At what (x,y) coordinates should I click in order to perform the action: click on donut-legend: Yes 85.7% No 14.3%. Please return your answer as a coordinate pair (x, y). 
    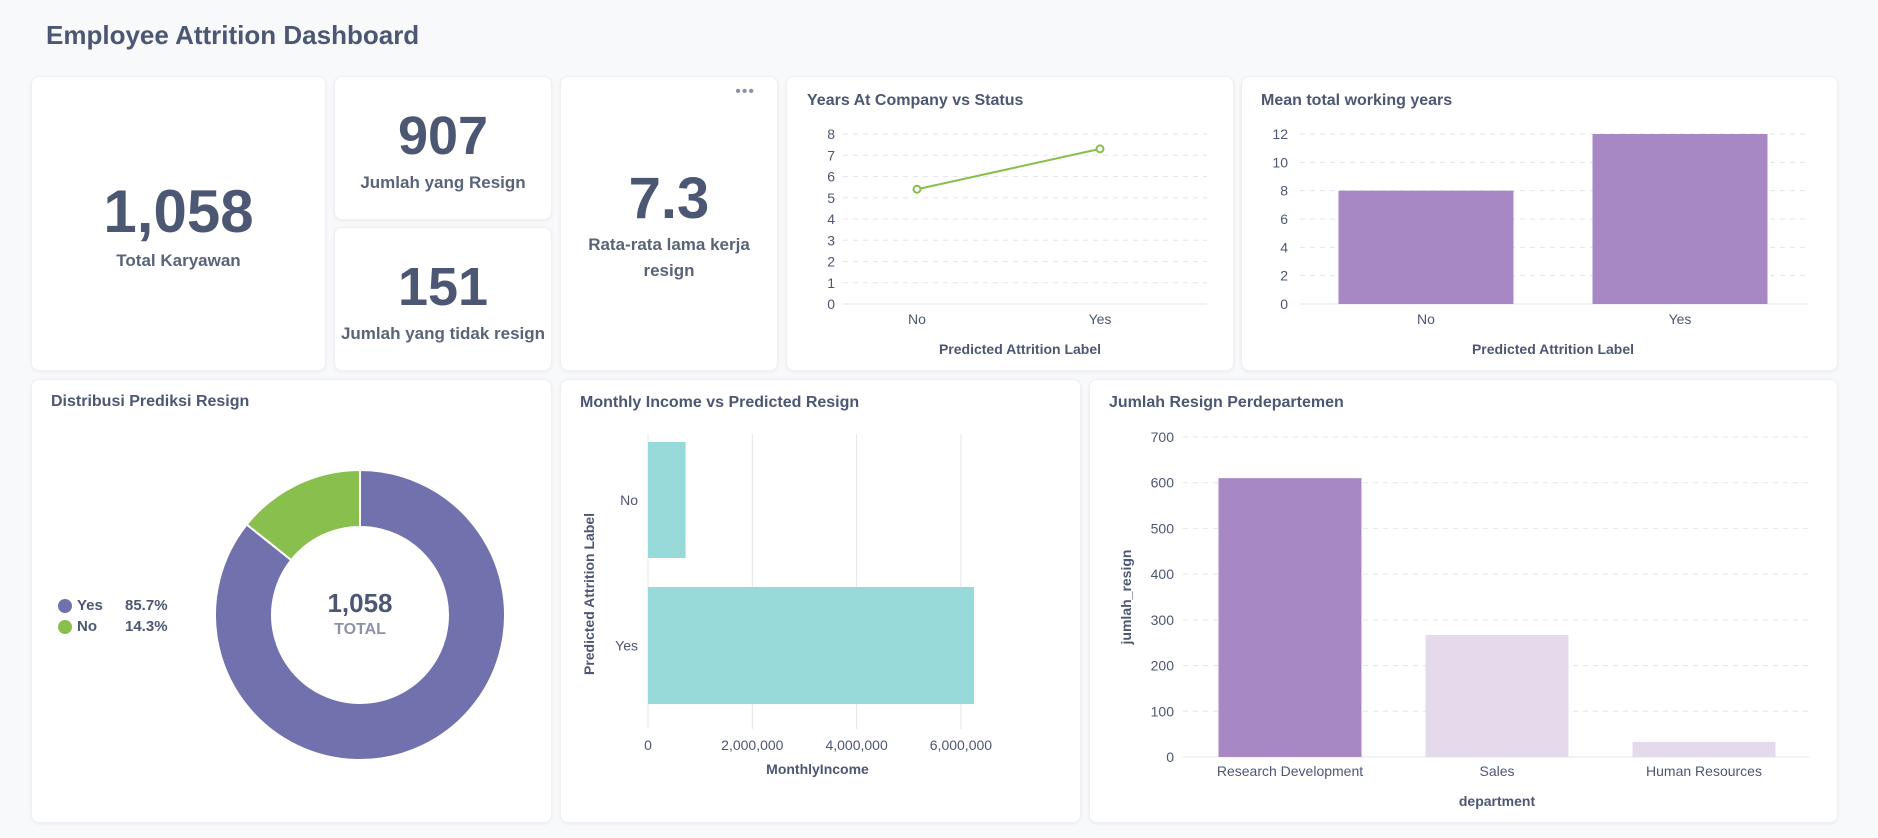
    Looking at the image, I should click on (113, 616).